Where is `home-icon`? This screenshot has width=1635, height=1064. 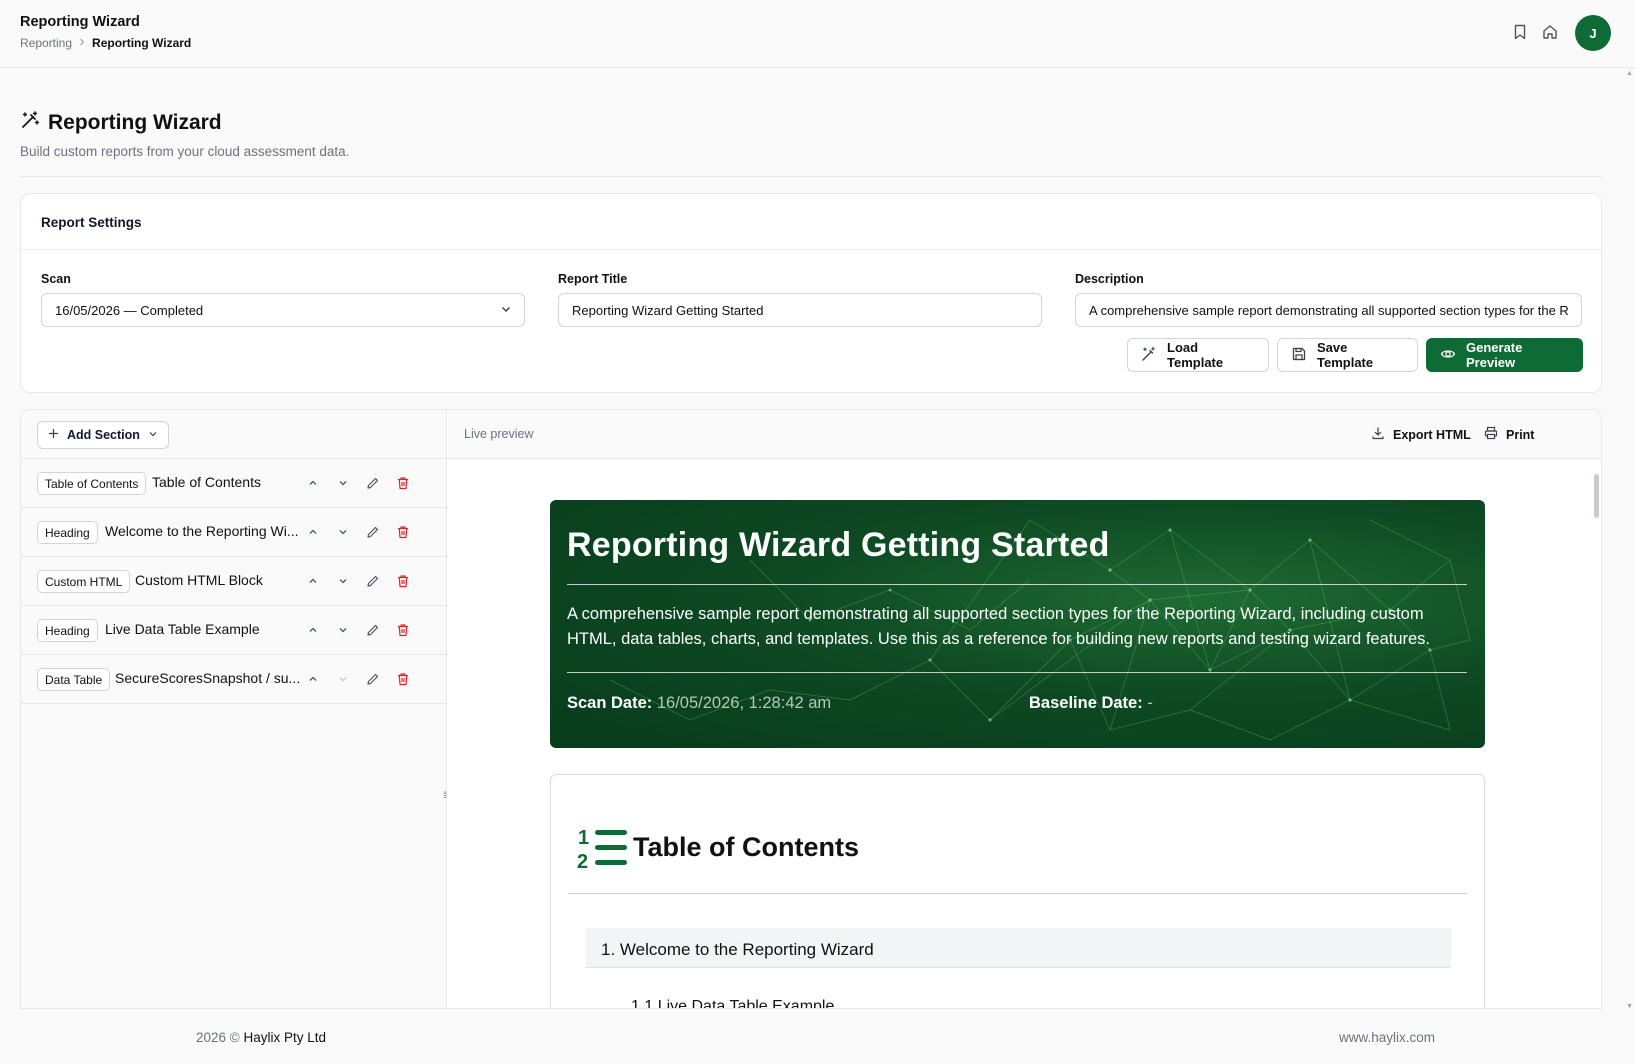
home-icon is located at coordinates (1550, 32).